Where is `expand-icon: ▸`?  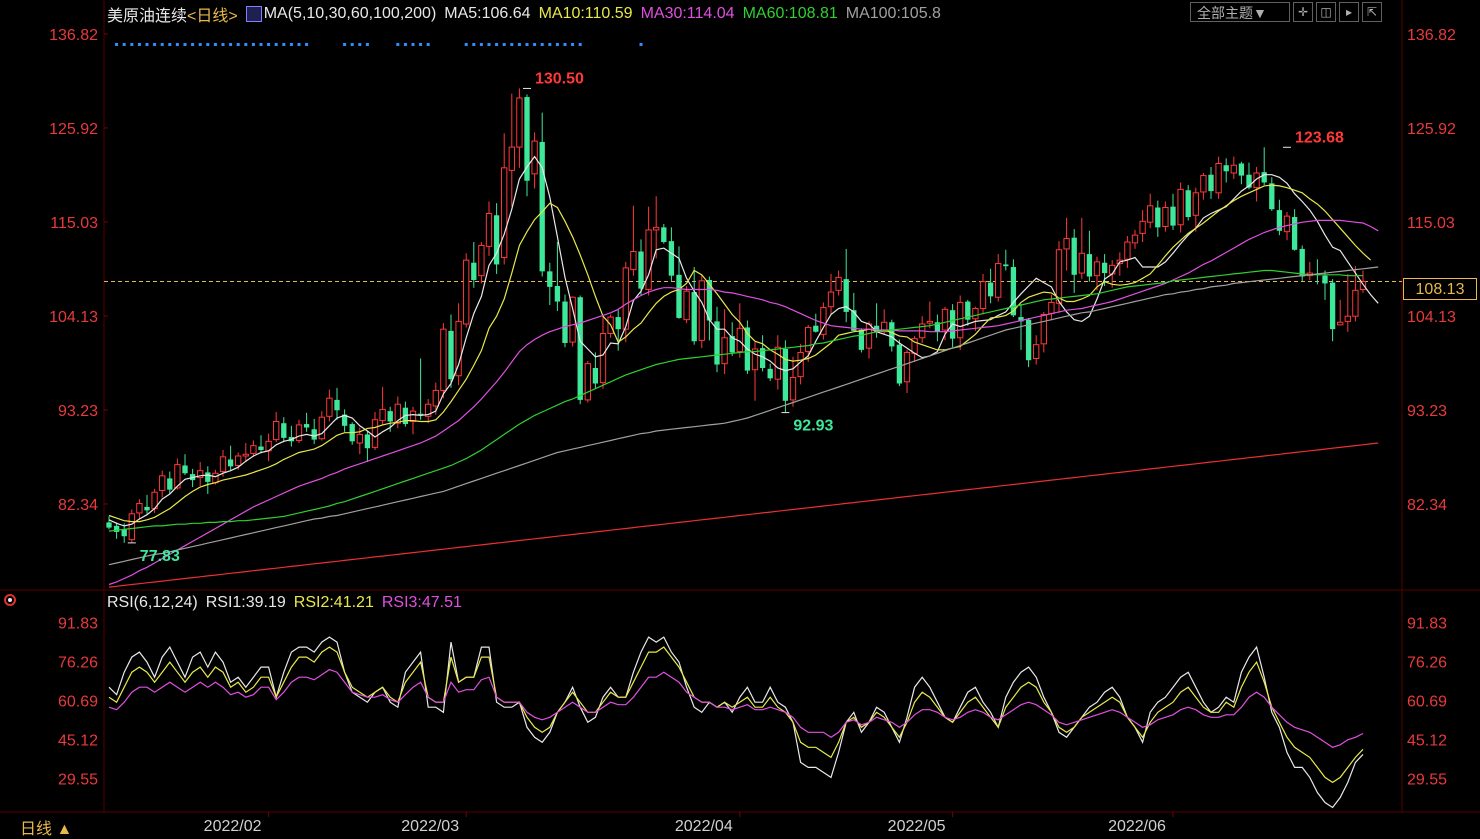 expand-icon: ▸ is located at coordinates (1349, 12).